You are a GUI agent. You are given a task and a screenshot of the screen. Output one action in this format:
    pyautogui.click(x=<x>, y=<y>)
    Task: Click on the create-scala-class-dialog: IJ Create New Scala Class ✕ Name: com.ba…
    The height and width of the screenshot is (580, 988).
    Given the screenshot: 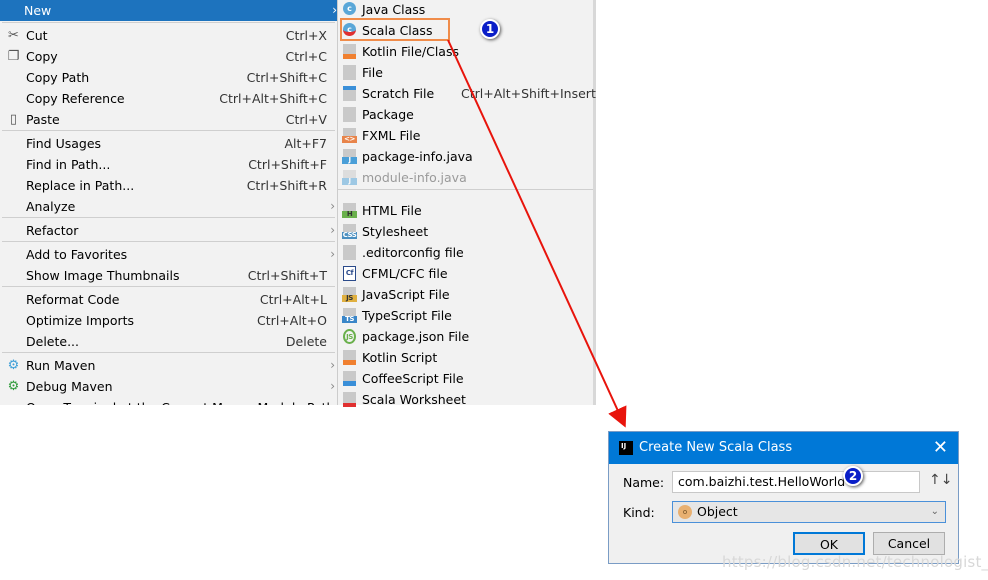 What is the action you would take?
    pyautogui.click(x=783, y=497)
    